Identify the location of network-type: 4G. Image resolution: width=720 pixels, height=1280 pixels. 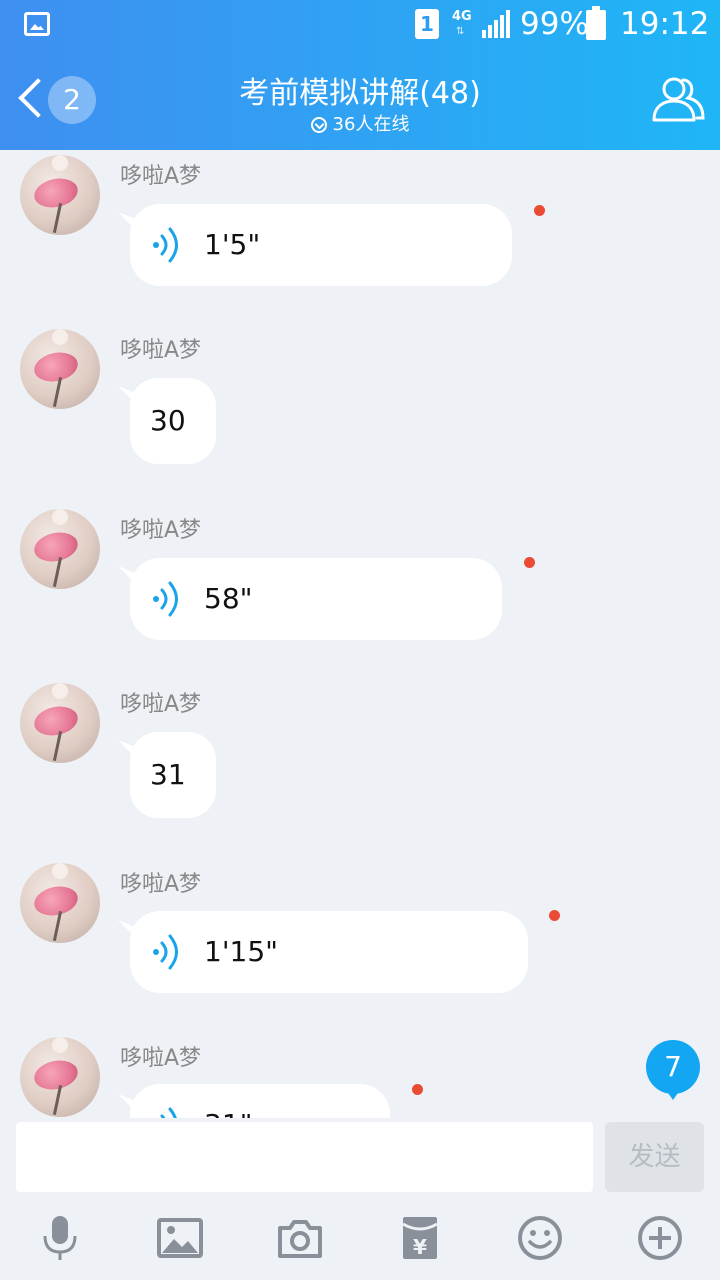
(462, 16).